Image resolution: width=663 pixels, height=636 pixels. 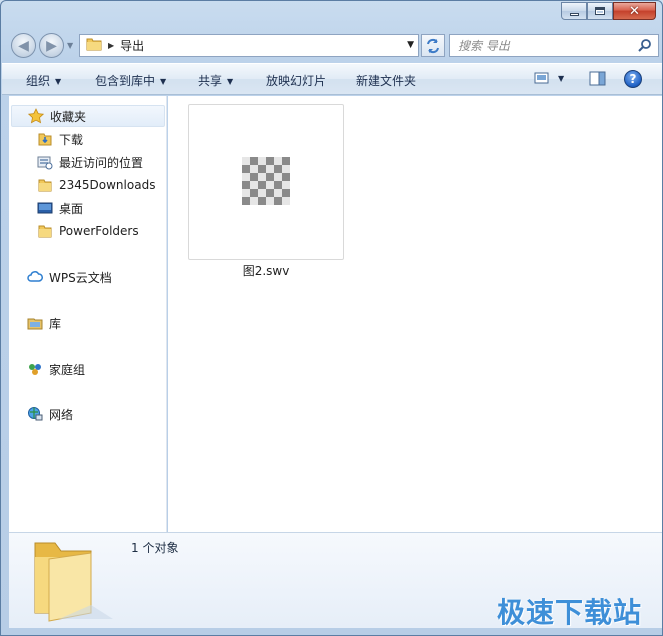 I want to click on share-menu: 共享 ▼, so click(x=215, y=80).